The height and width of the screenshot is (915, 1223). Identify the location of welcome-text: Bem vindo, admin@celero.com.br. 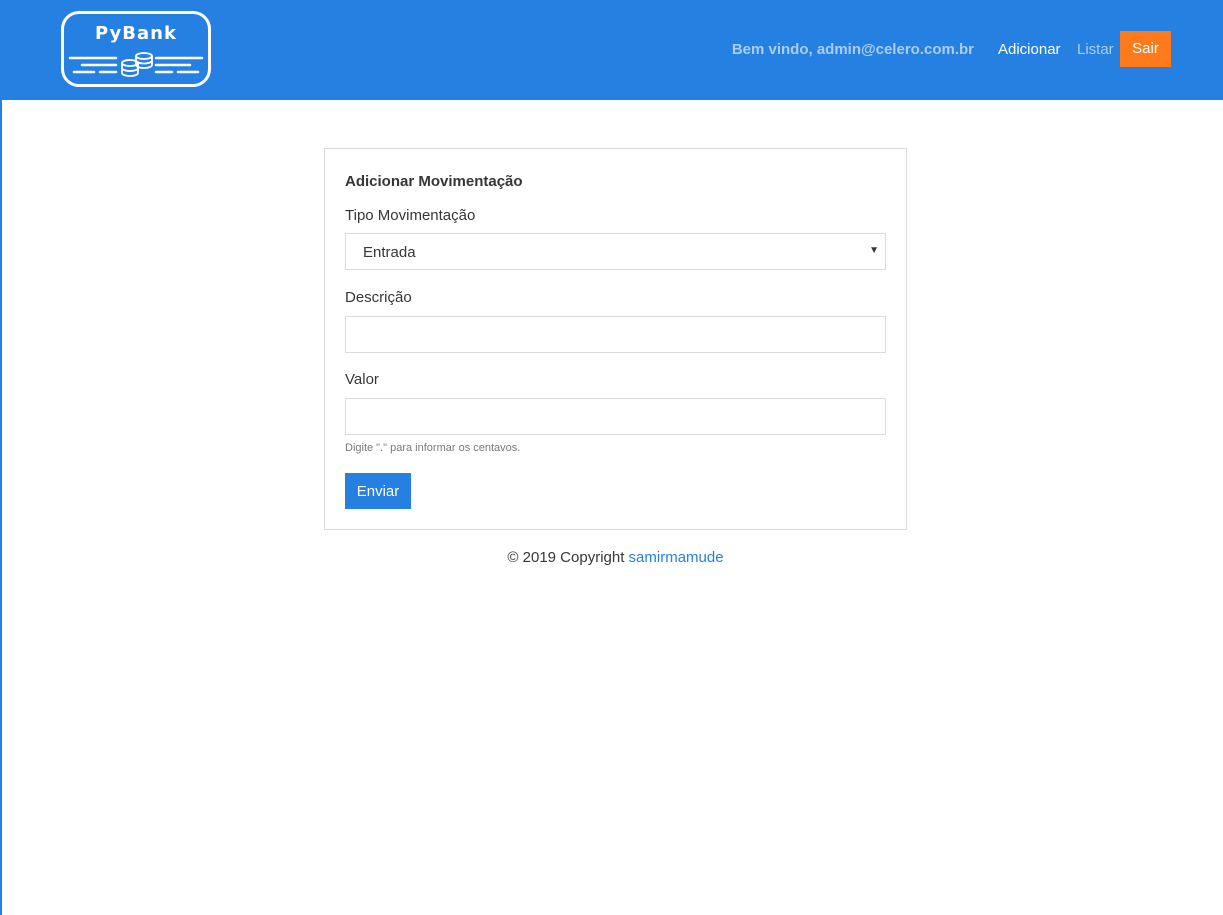
(852, 49).